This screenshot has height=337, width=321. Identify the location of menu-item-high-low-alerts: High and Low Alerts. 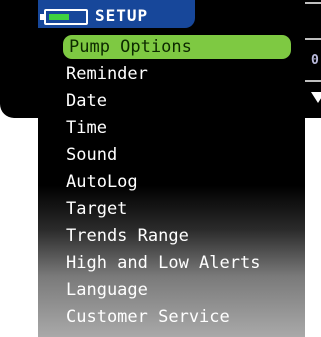
(163, 263).